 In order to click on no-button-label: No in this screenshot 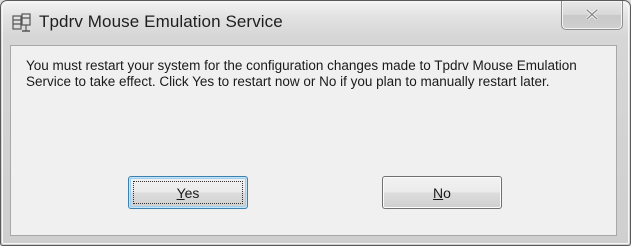, I will do `click(442, 193)`.